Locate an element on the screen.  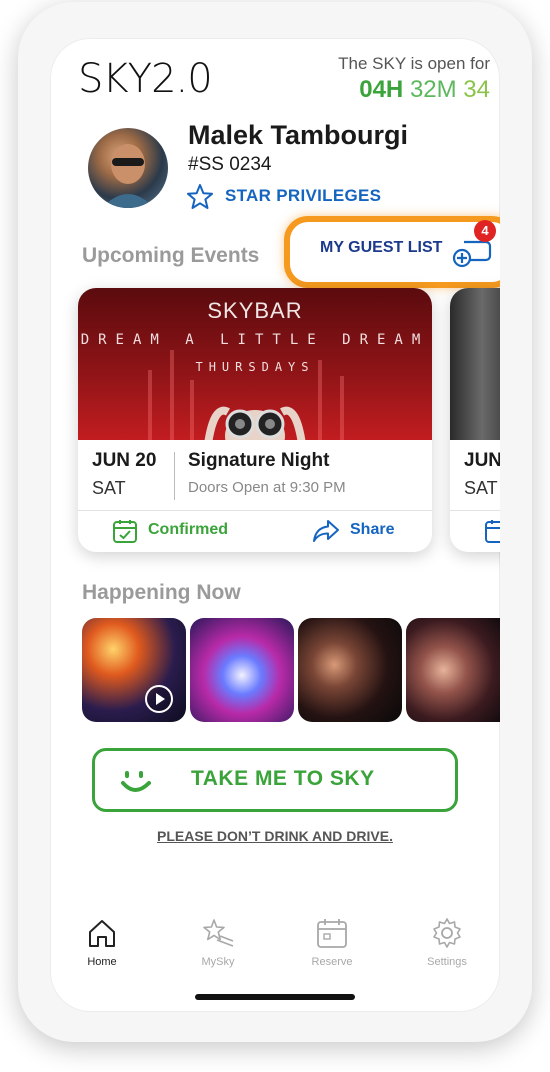
logo-version: 2.0 is located at coordinates (182, 79).